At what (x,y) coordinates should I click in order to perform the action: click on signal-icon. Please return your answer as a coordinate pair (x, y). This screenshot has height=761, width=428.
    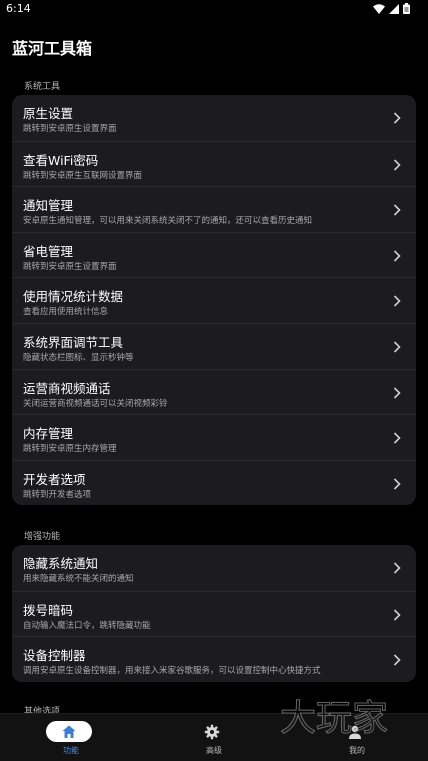
    Looking at the image, I should click on (394, 8).